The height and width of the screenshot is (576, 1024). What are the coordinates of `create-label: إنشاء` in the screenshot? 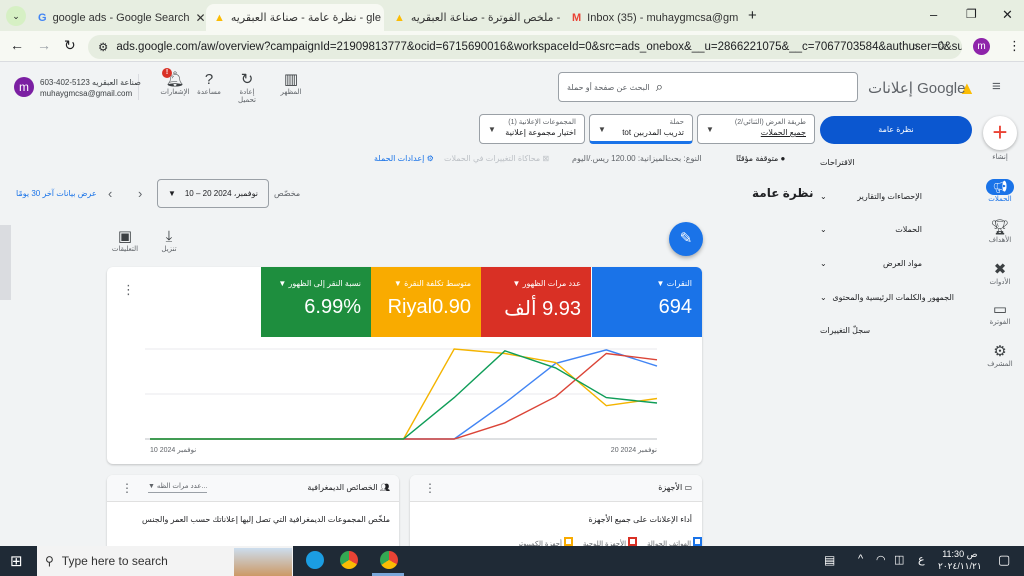 It's located at (1000, 157).